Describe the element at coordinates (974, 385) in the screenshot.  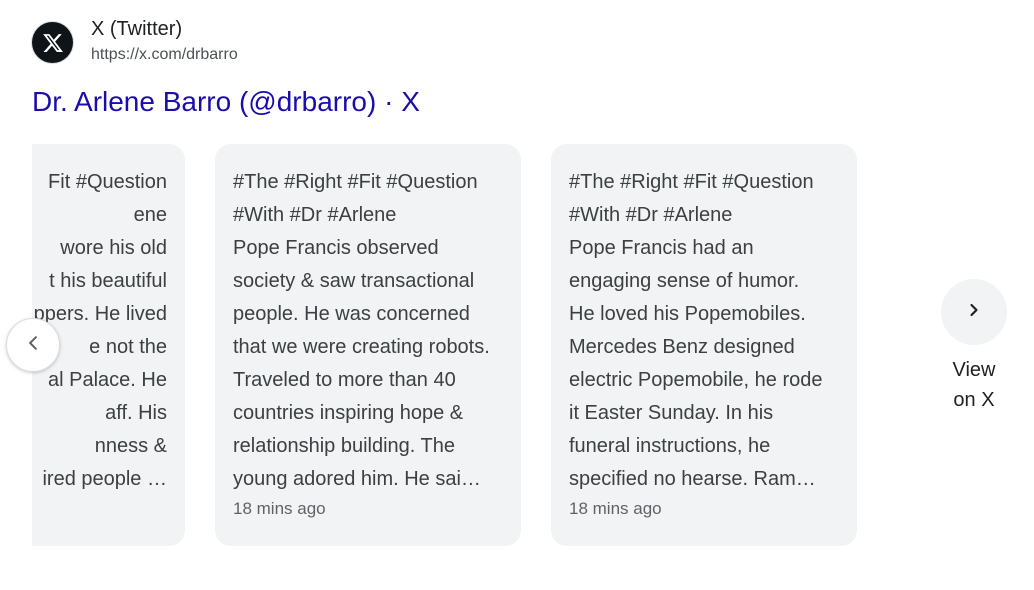
I see `view-on-x-link: View on X` at that location.